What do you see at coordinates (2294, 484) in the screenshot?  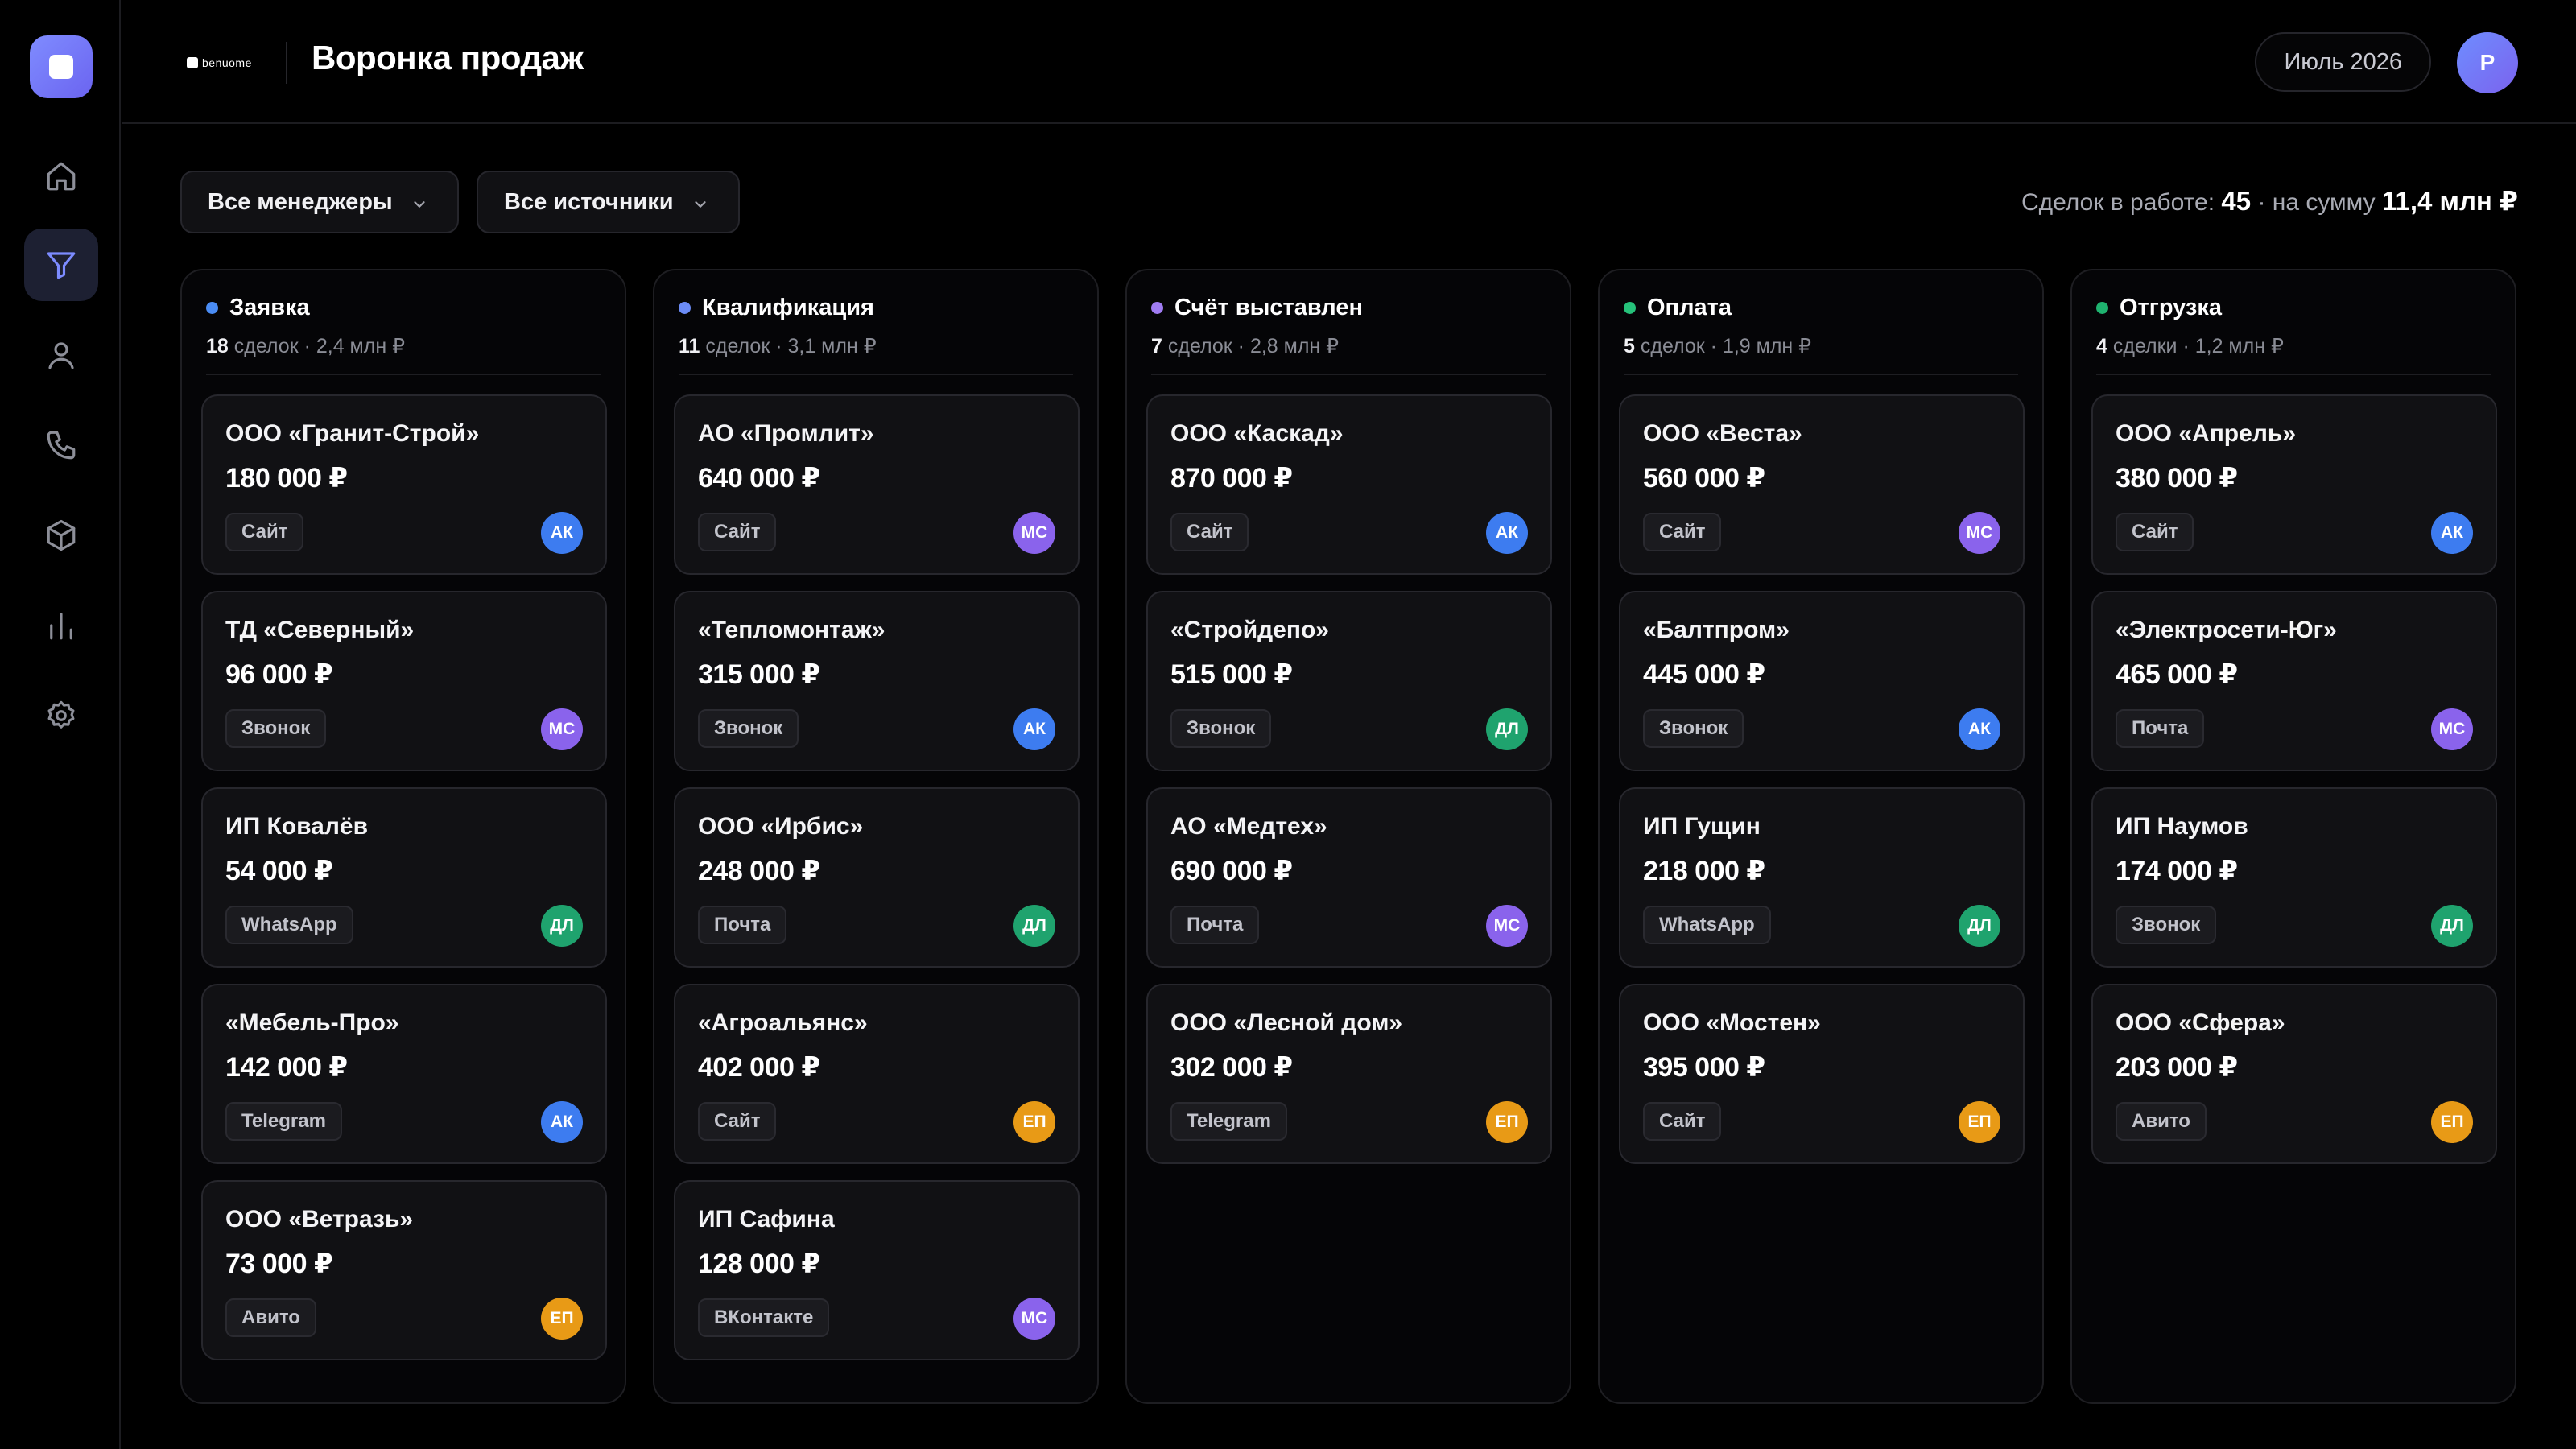 I see `deal-card: ООО «Апрель» 380 000 ₽ Сайт АК` at bounding box center [2294, 484].